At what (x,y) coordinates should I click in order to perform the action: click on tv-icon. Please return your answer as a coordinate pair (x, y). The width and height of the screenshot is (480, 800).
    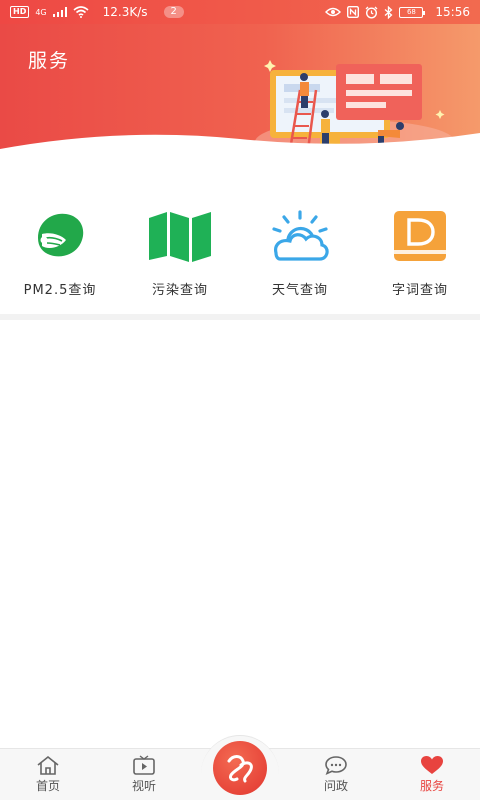
    Looking at the image, I should click on (144, 765).